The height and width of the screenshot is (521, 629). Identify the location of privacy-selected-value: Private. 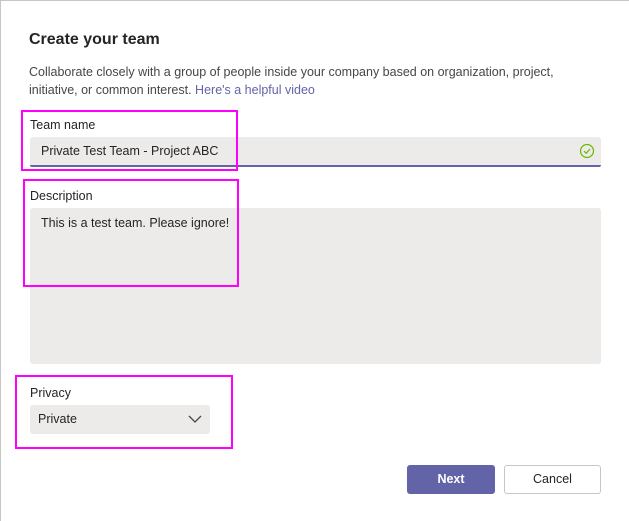
(57, 419).